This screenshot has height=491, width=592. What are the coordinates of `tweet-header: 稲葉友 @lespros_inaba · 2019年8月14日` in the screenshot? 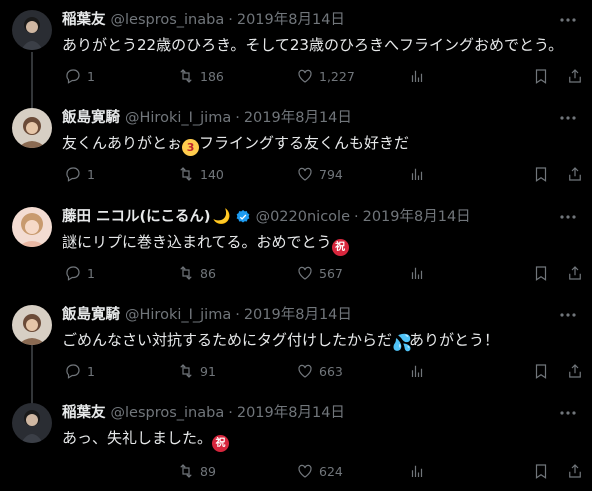 It's located at (203, 413).